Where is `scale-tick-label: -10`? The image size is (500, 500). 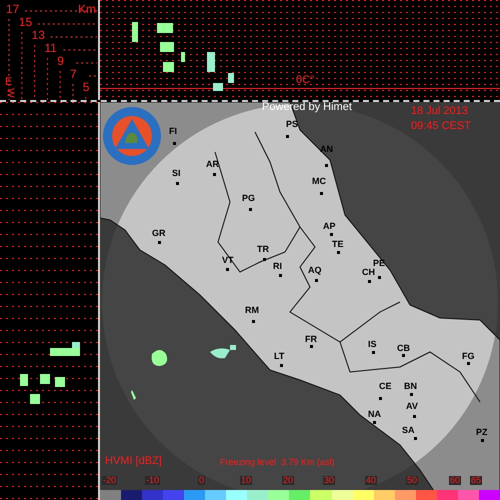
scale-tick-label: -10 is located at coordinates (152, 480).